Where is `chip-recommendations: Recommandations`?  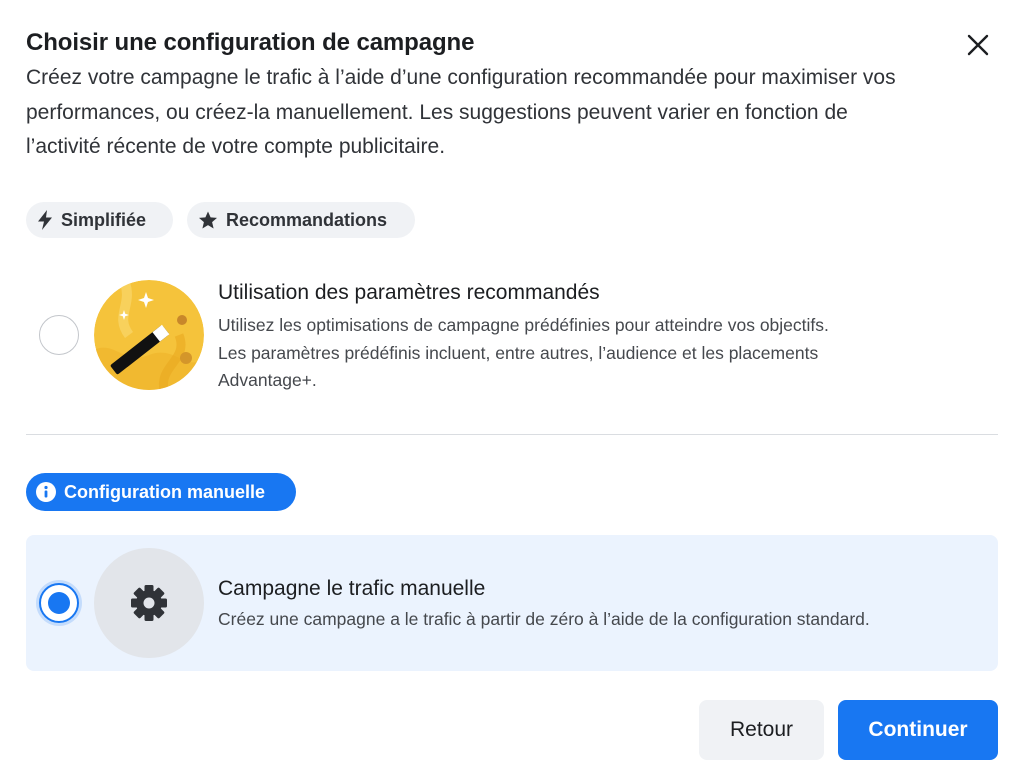
chip-recommendations: Recommandations is located at coordinates (301, 220).